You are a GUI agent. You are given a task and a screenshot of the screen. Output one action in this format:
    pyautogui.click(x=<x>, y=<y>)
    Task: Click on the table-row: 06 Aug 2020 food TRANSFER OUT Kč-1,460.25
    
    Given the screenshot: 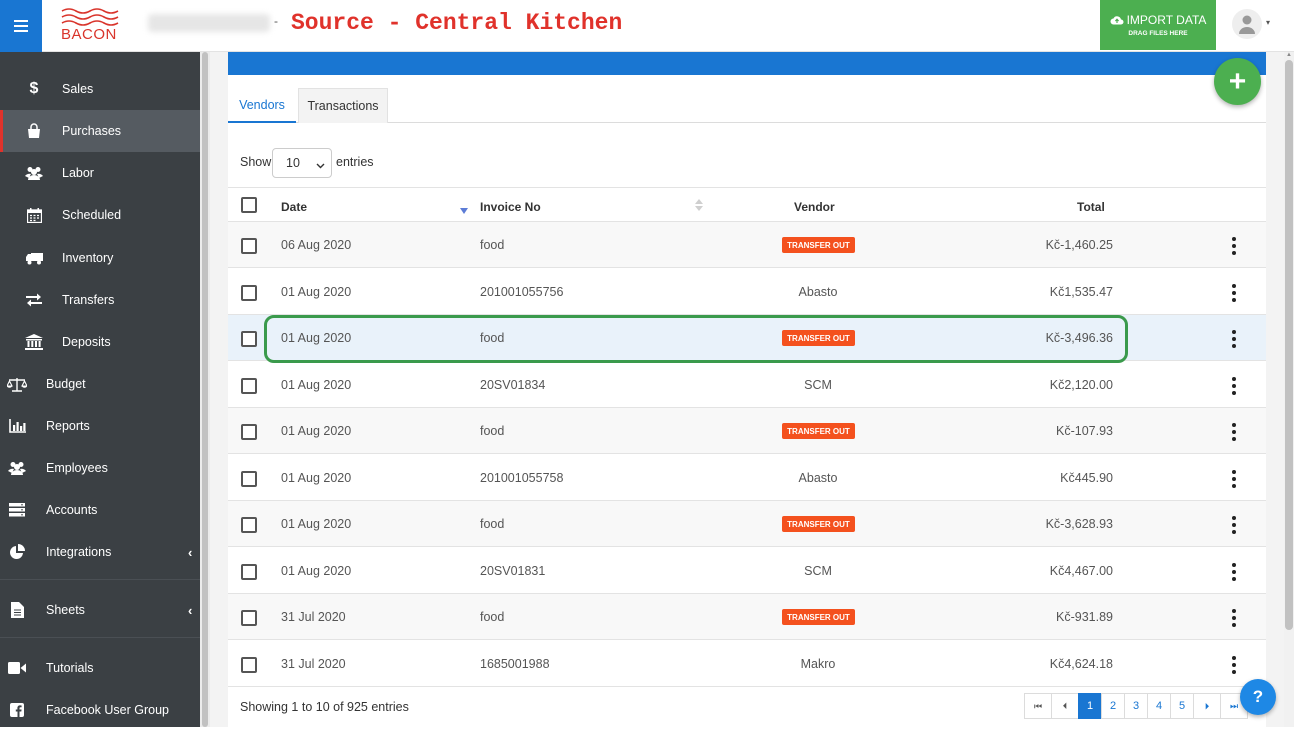 What is the action you would take?
    pyautogui.click(x=747, y=245)
    